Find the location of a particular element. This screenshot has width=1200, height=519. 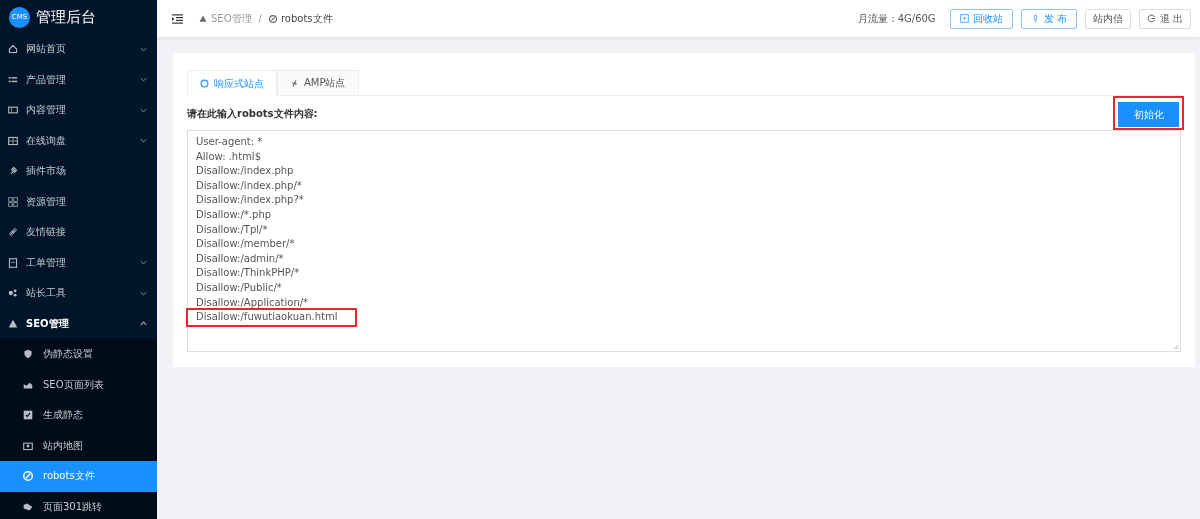

text-line: User-agent: * is located at coordinates (229, 142).